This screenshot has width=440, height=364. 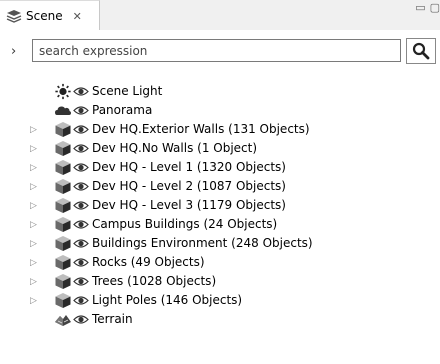 I want to click on search-button, so click(x=421, y=51).